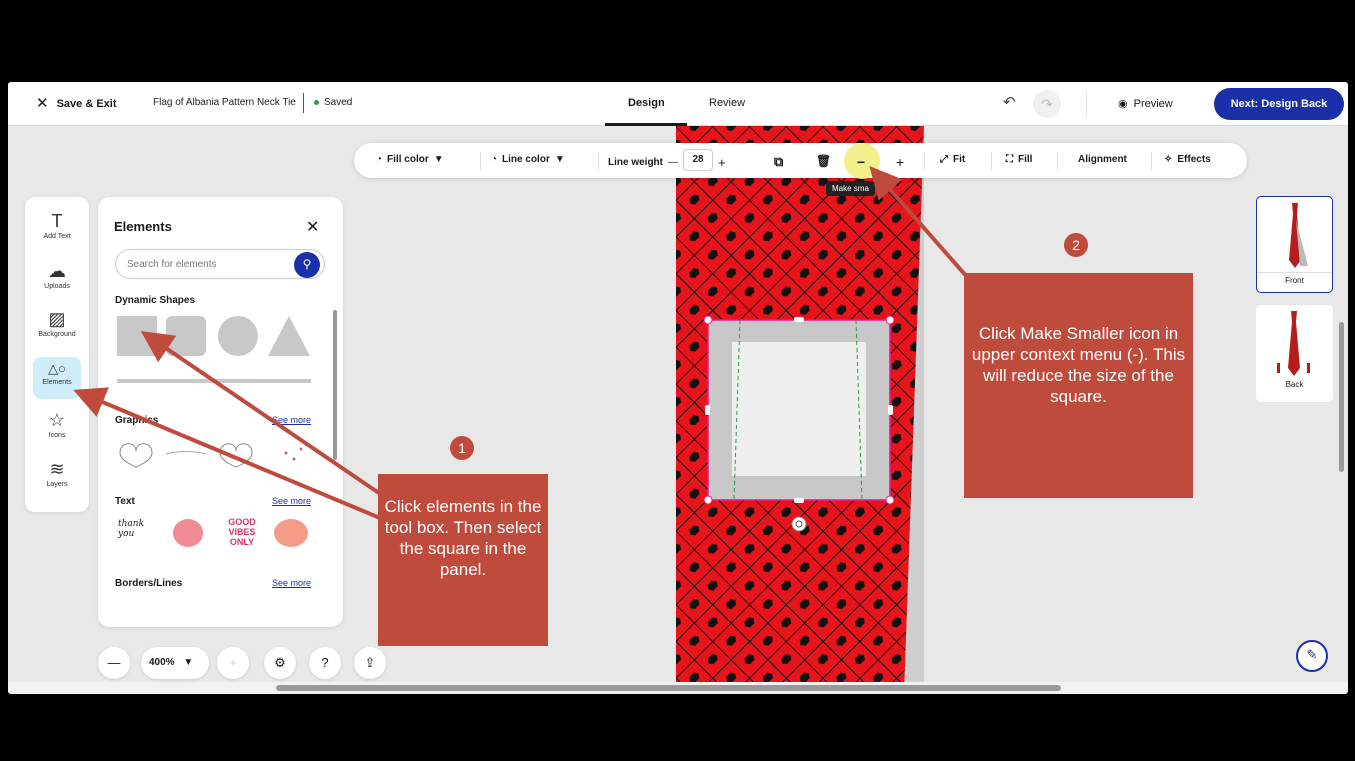 The image size is (1355, 761). Describe the element at coordinates (646, 124) in the screenshot. I see `active-tab-indicator` at that location.